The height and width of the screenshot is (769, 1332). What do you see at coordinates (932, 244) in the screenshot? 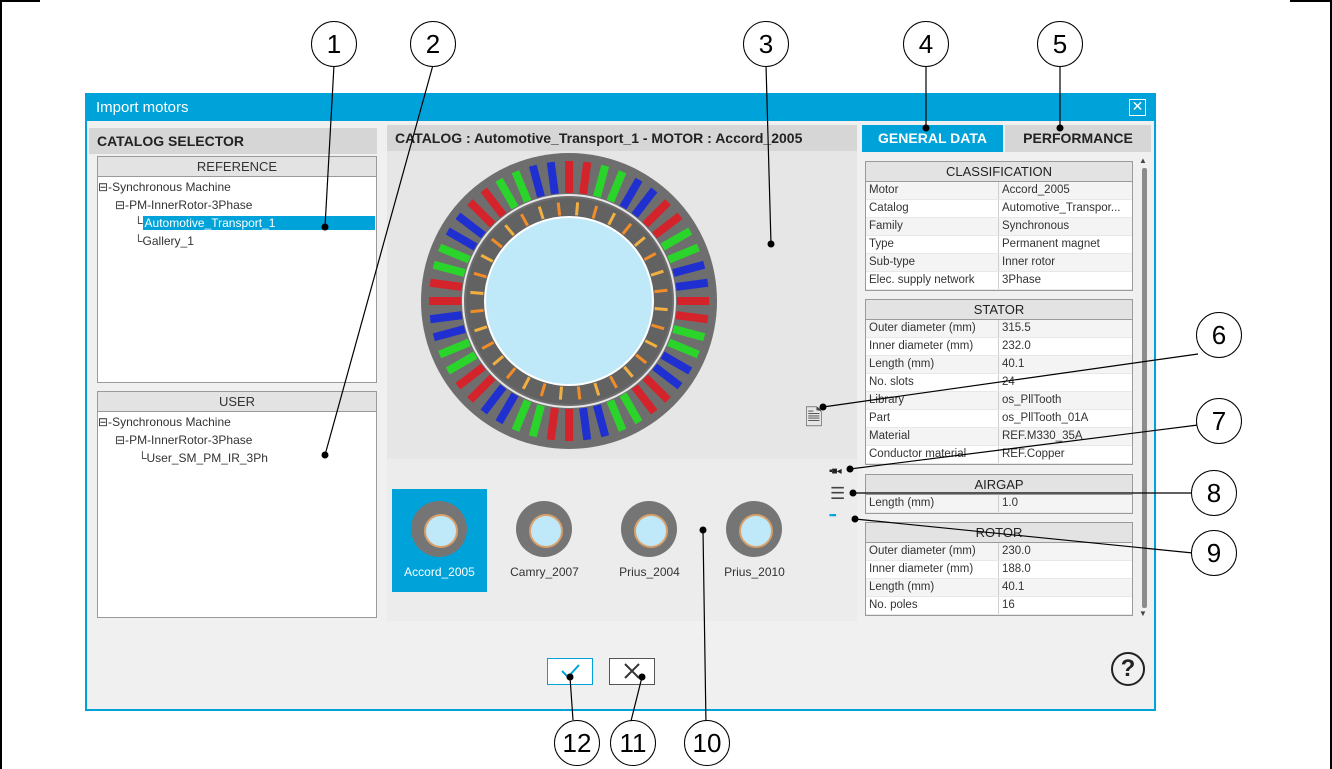
I see `property-label: Type` at bounding box center [932, 244].